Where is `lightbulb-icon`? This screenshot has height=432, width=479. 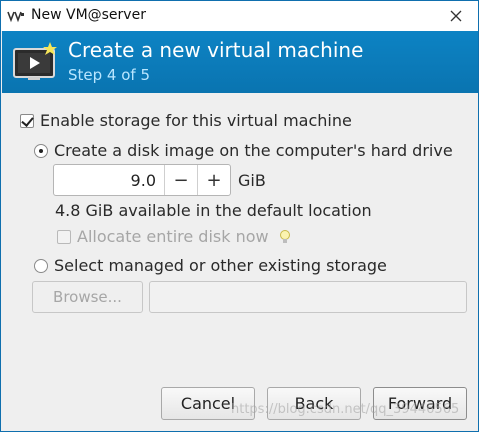 lightbulb-icon is located at coordinates (285, 237).